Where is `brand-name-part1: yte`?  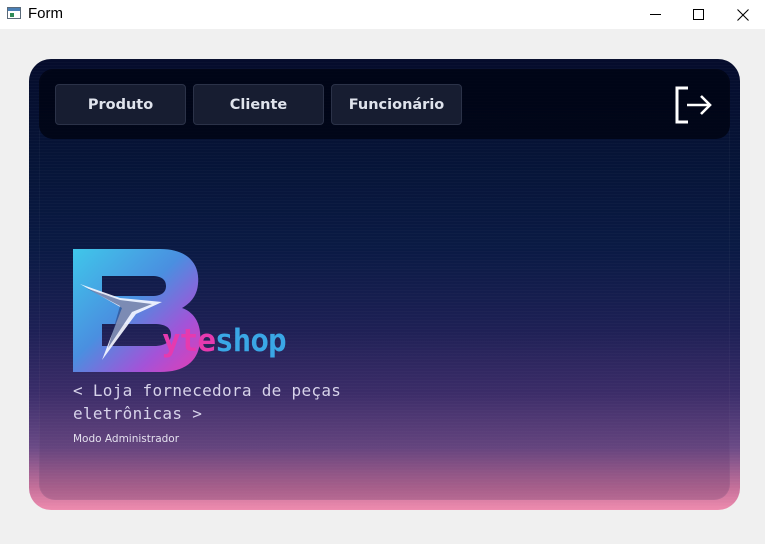
brand-name-part1: yte is located at coordinates (189, 341).